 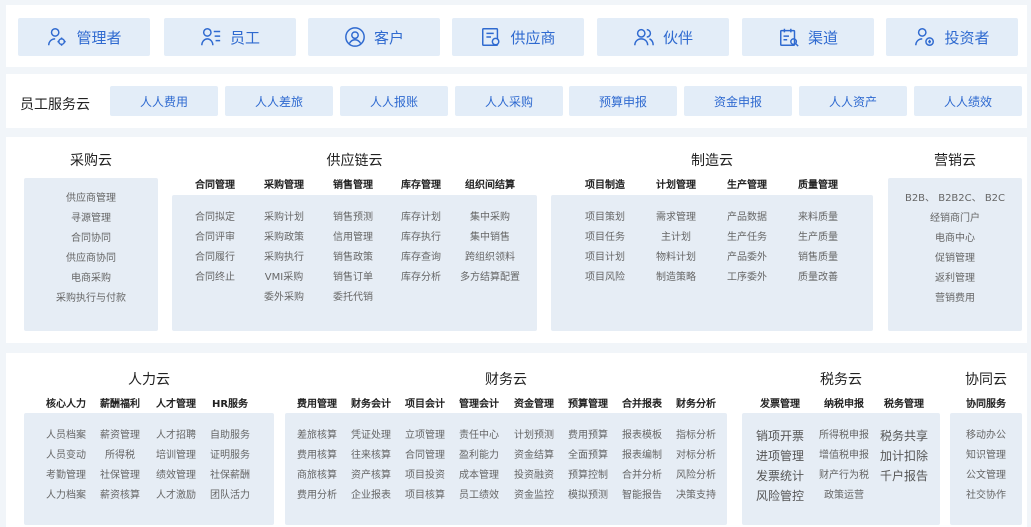 I want to click on list-item: 往来核算, so click(x=371, y=456).